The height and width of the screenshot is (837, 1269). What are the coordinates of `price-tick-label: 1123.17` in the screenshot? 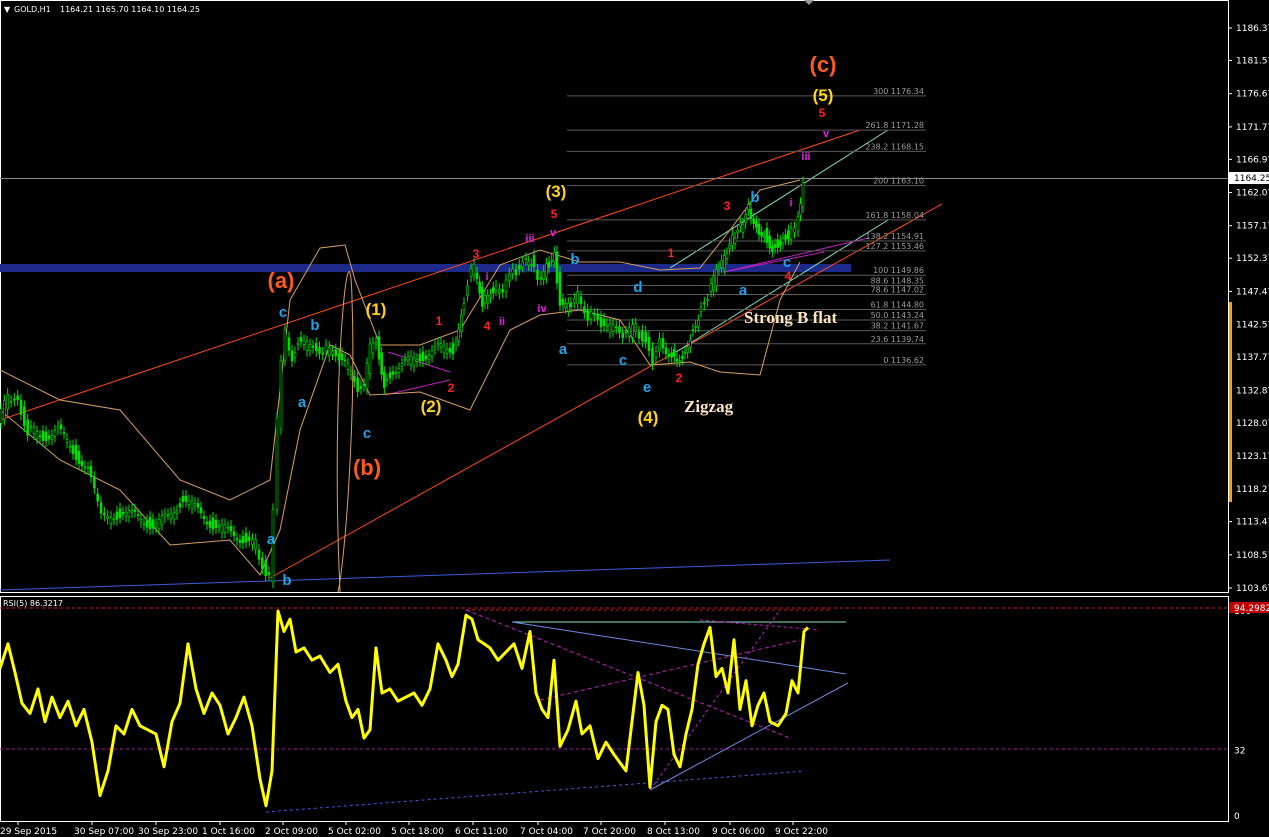 It's located at (1252, 457).